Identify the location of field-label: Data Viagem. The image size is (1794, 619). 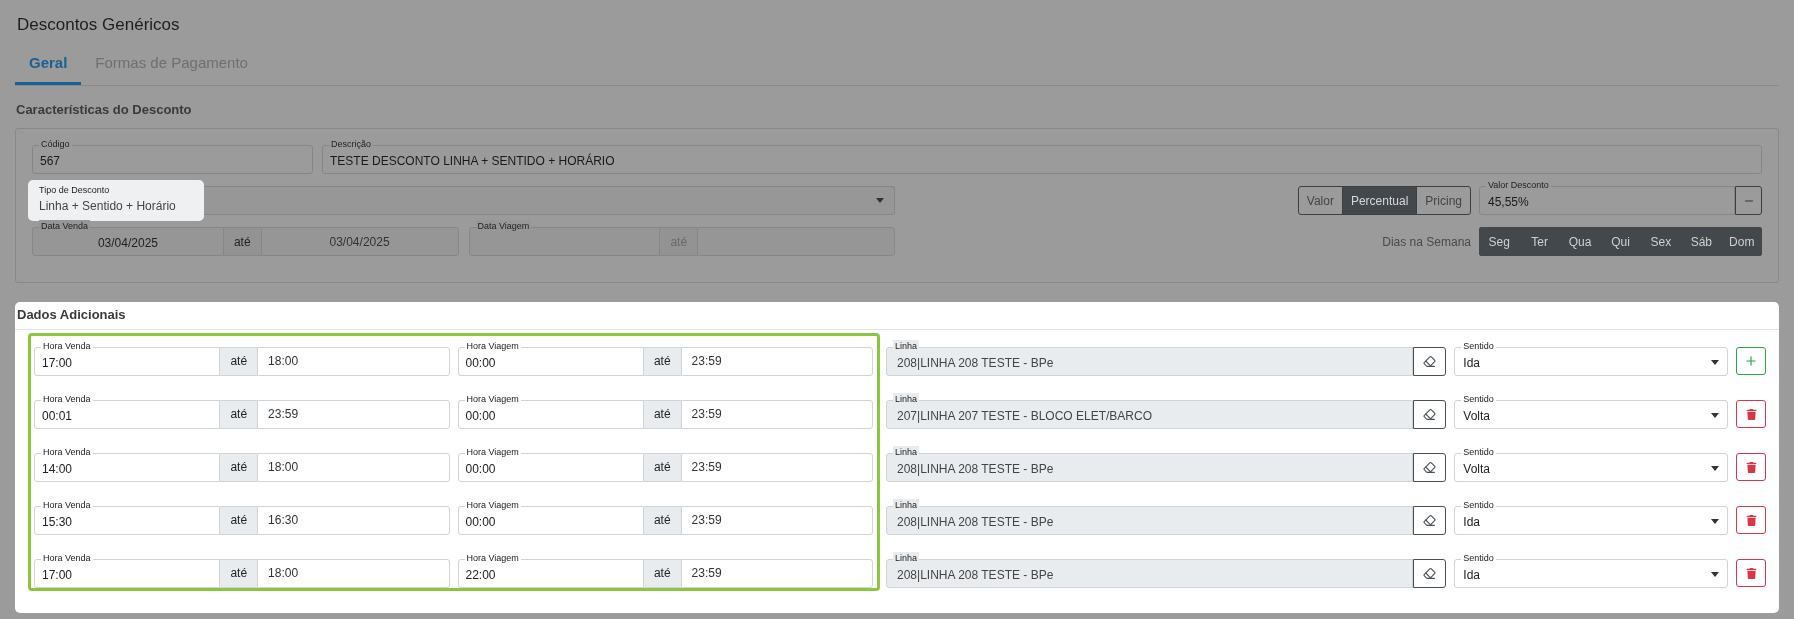
(503, 226).